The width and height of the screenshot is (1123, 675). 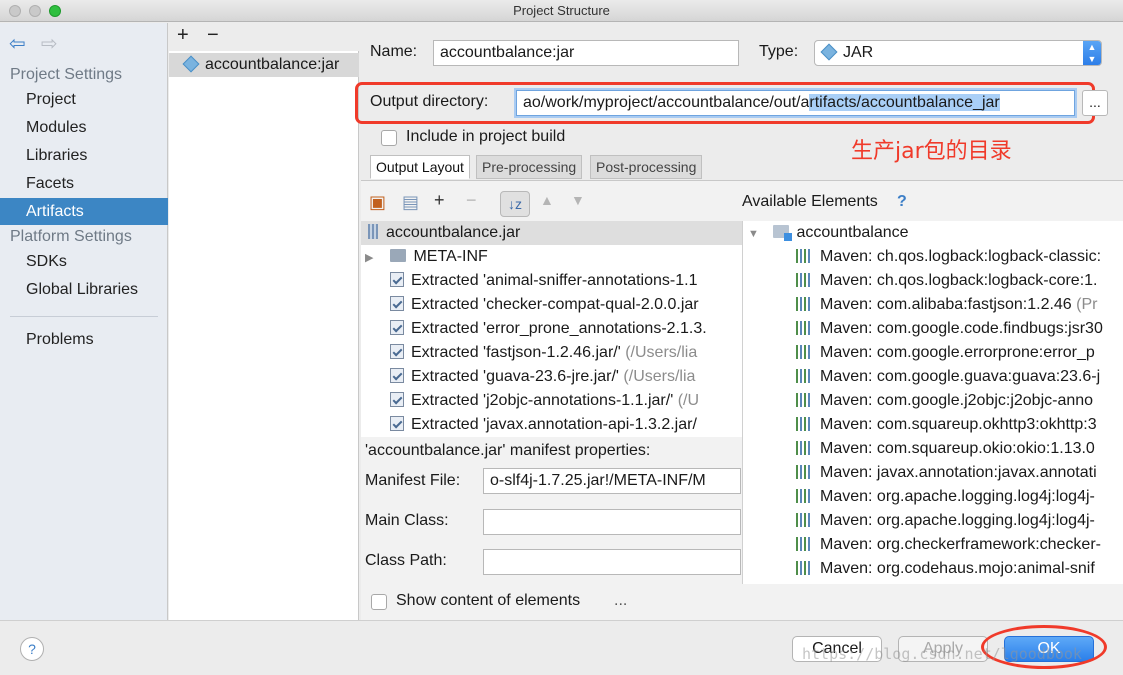 I want to click on add-artifact-button: +, so click(x=183, y=35).